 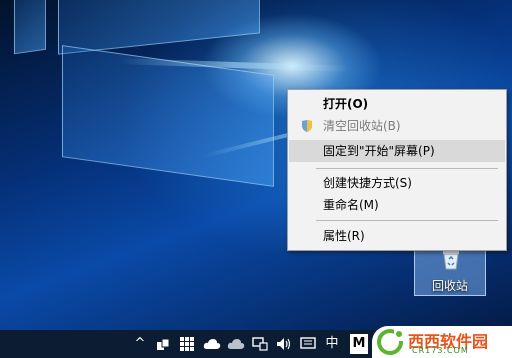 I want to click on grid-icon, so click(x=187, y=344).